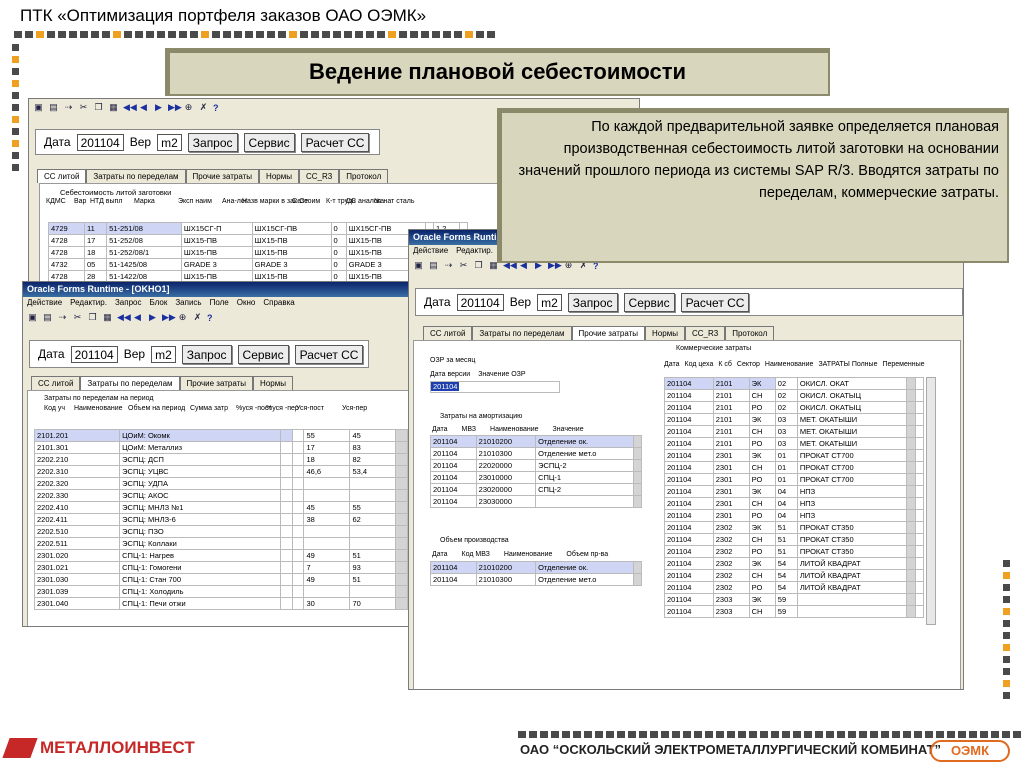  What do you see at coordinates (62, 317) in the screenshot?
I see `exit-icon: ⇢` at bounding box center [62, 317].